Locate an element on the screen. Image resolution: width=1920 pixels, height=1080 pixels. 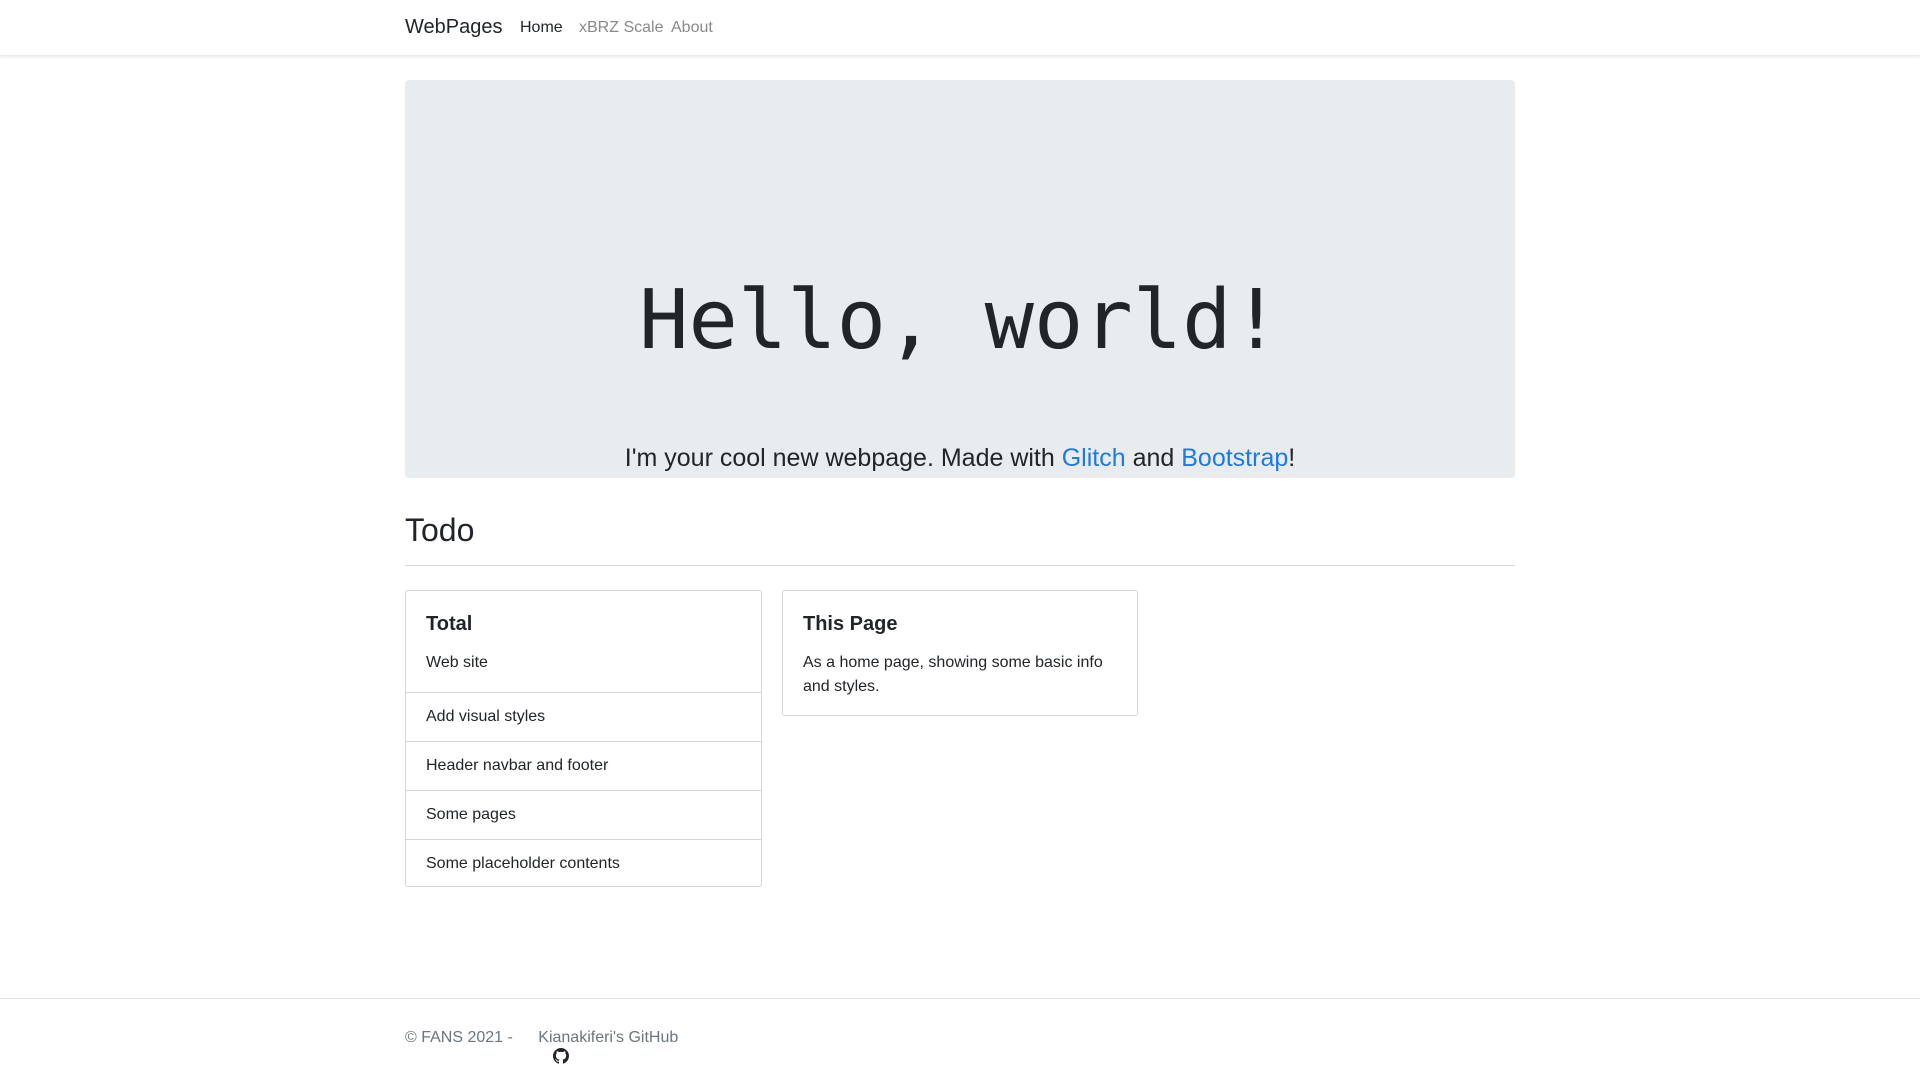
github-link: Kianakiferi's GitHub is located at coordinates (598, 1046).